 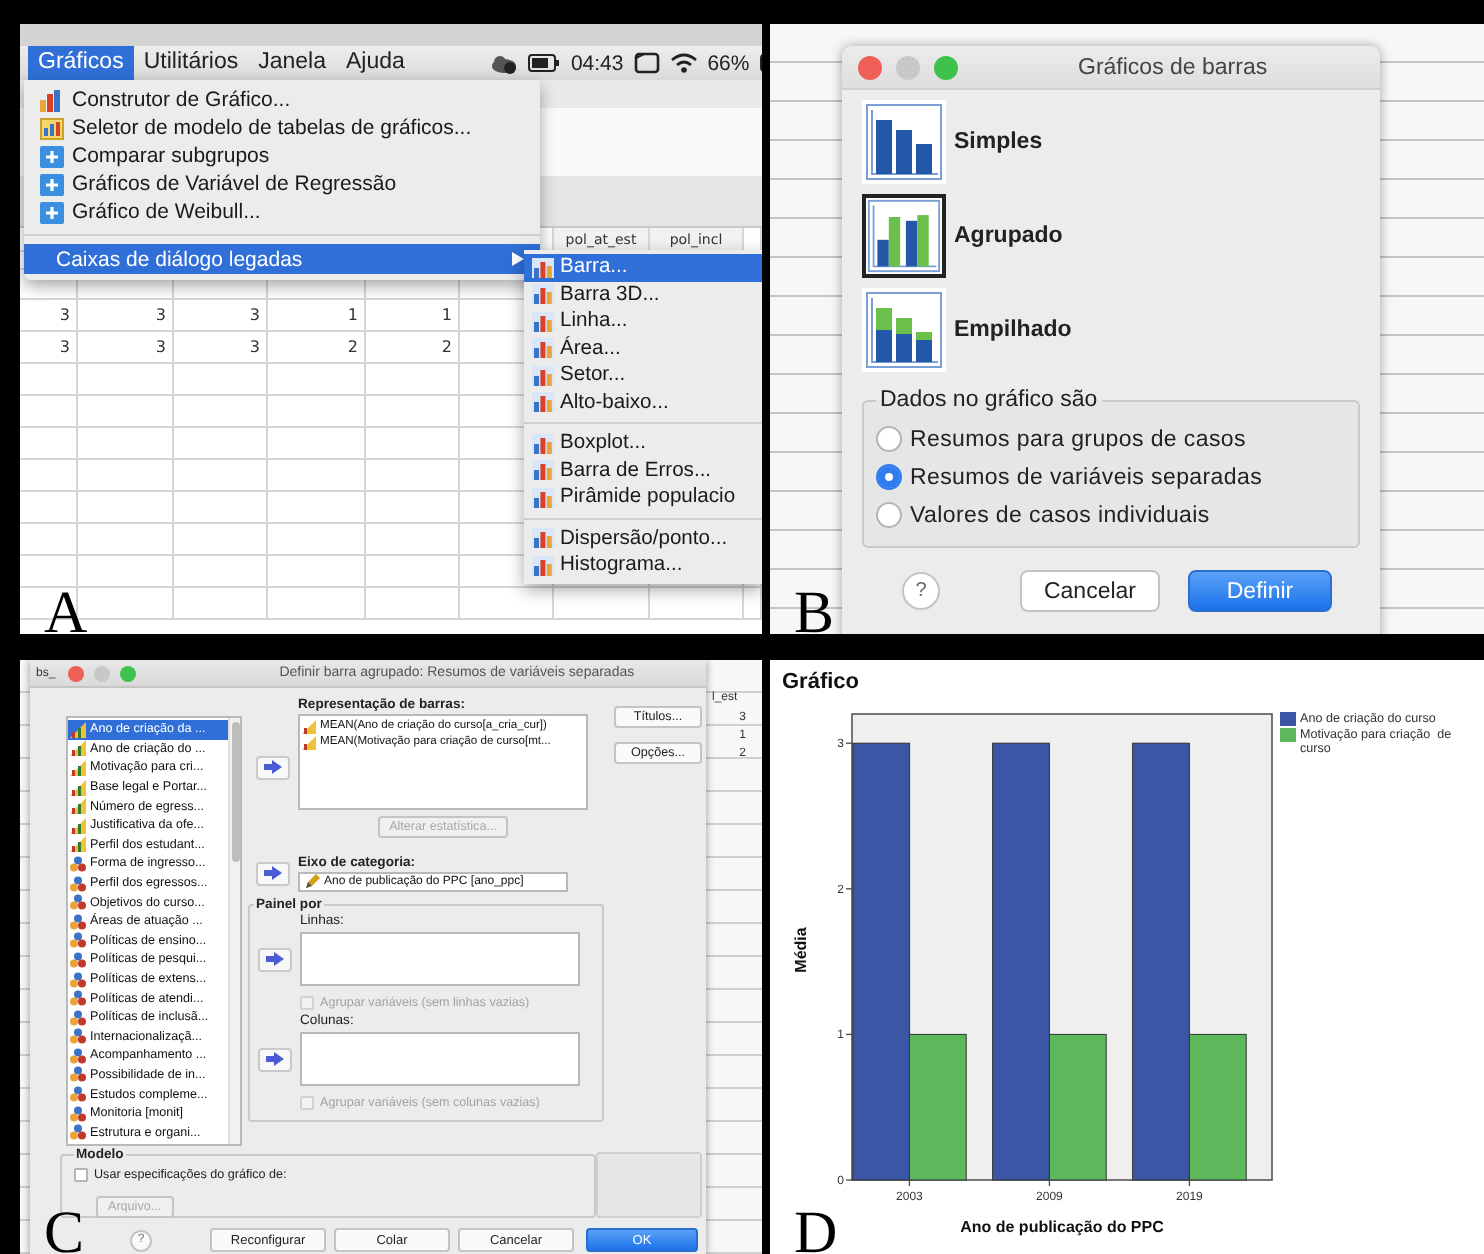 I want to click on battery-percentage: 66%, so click(x=728, y=63).